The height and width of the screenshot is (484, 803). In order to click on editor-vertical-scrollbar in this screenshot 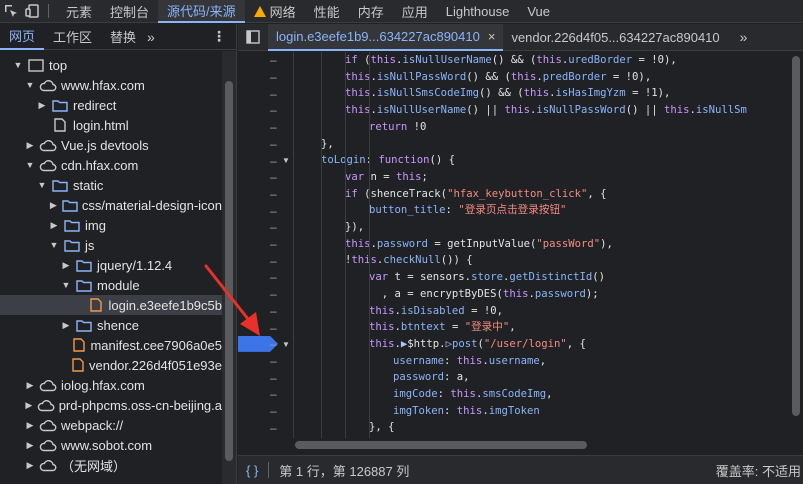, I will do `click(796, 245)`.